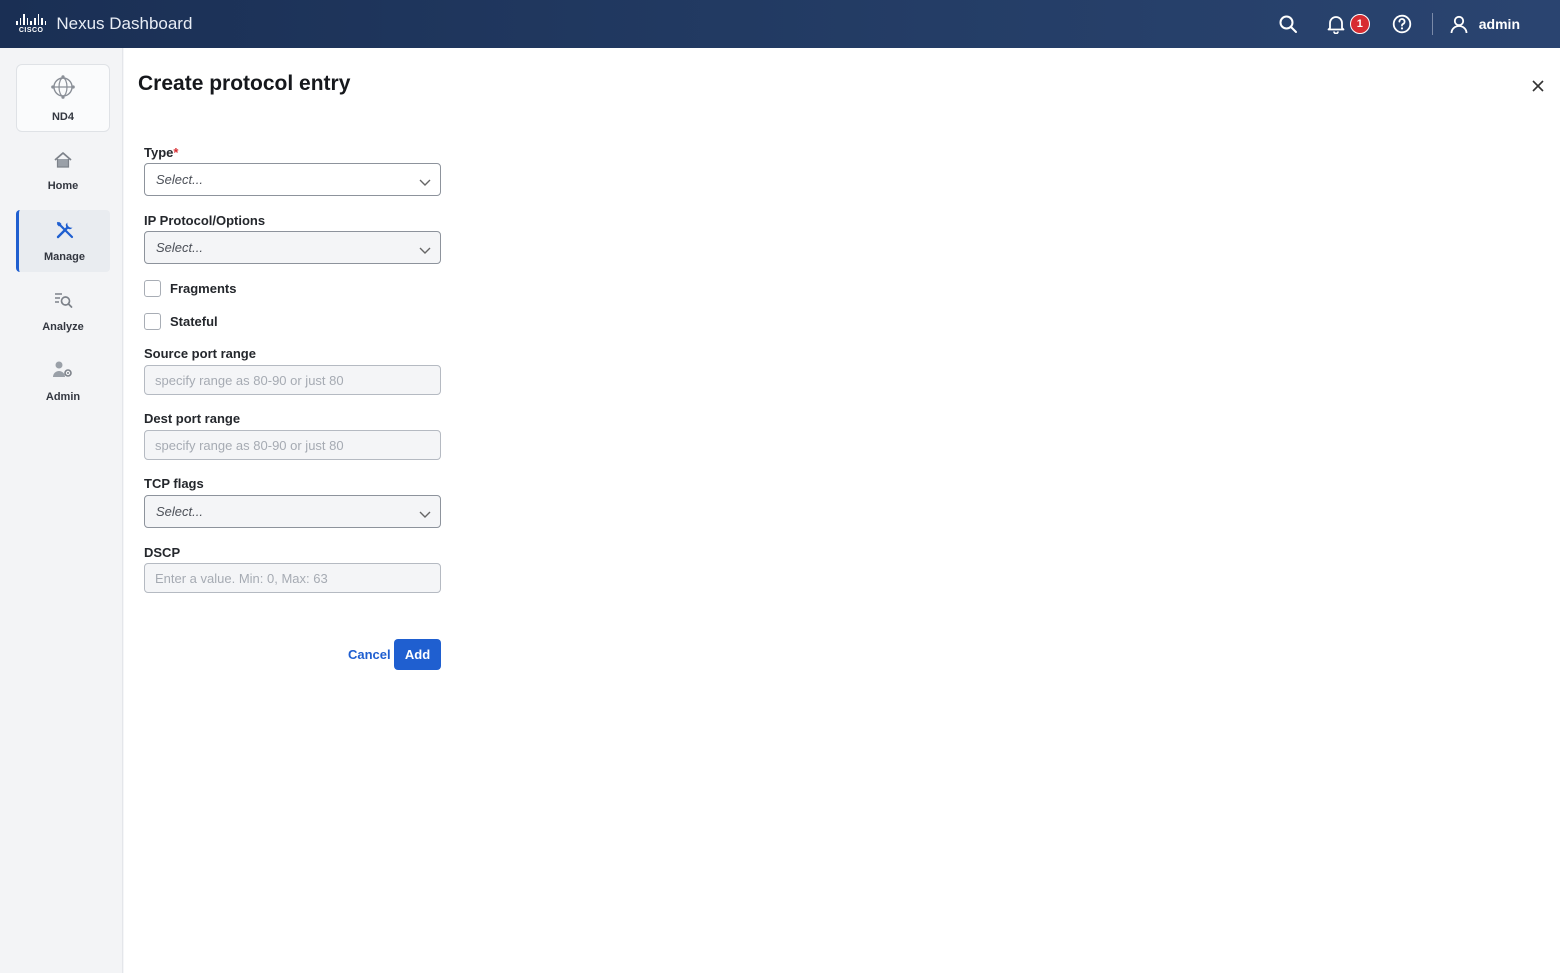 This screenshot has height=973, width=1560. What do you see at coordinates (292, 380) in the screenshot?
I see `source-port-input` at bounding box center [292, 380].